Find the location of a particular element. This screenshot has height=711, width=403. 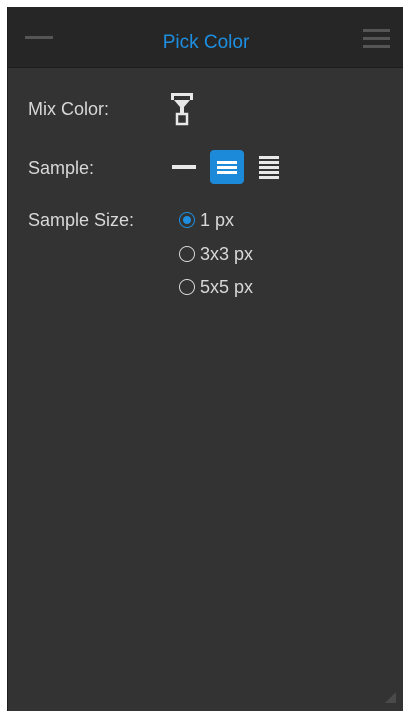

sample-size-option-3x3px: 3x3 px is located at coordinates (216, 254).